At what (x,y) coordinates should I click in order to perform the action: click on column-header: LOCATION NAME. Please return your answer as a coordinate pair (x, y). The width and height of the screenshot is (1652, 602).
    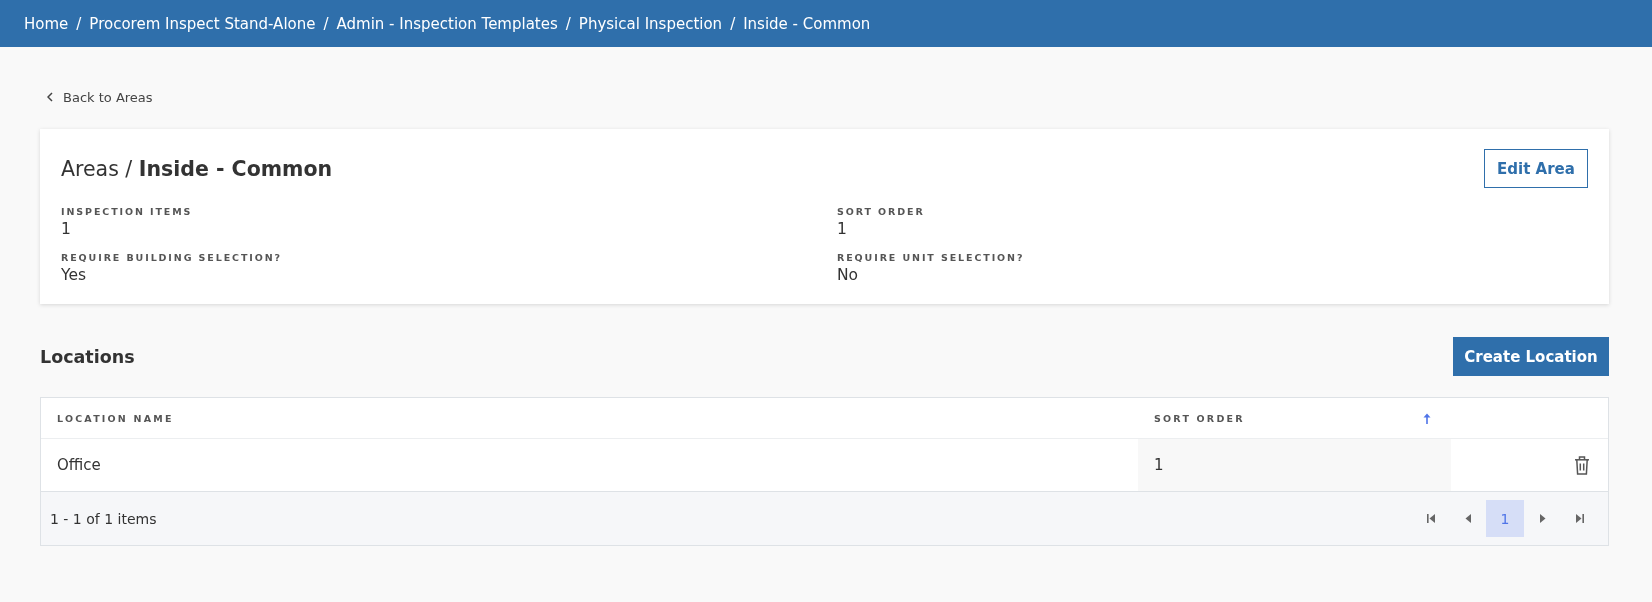
    Looking at the image, I should click on (589, 418).